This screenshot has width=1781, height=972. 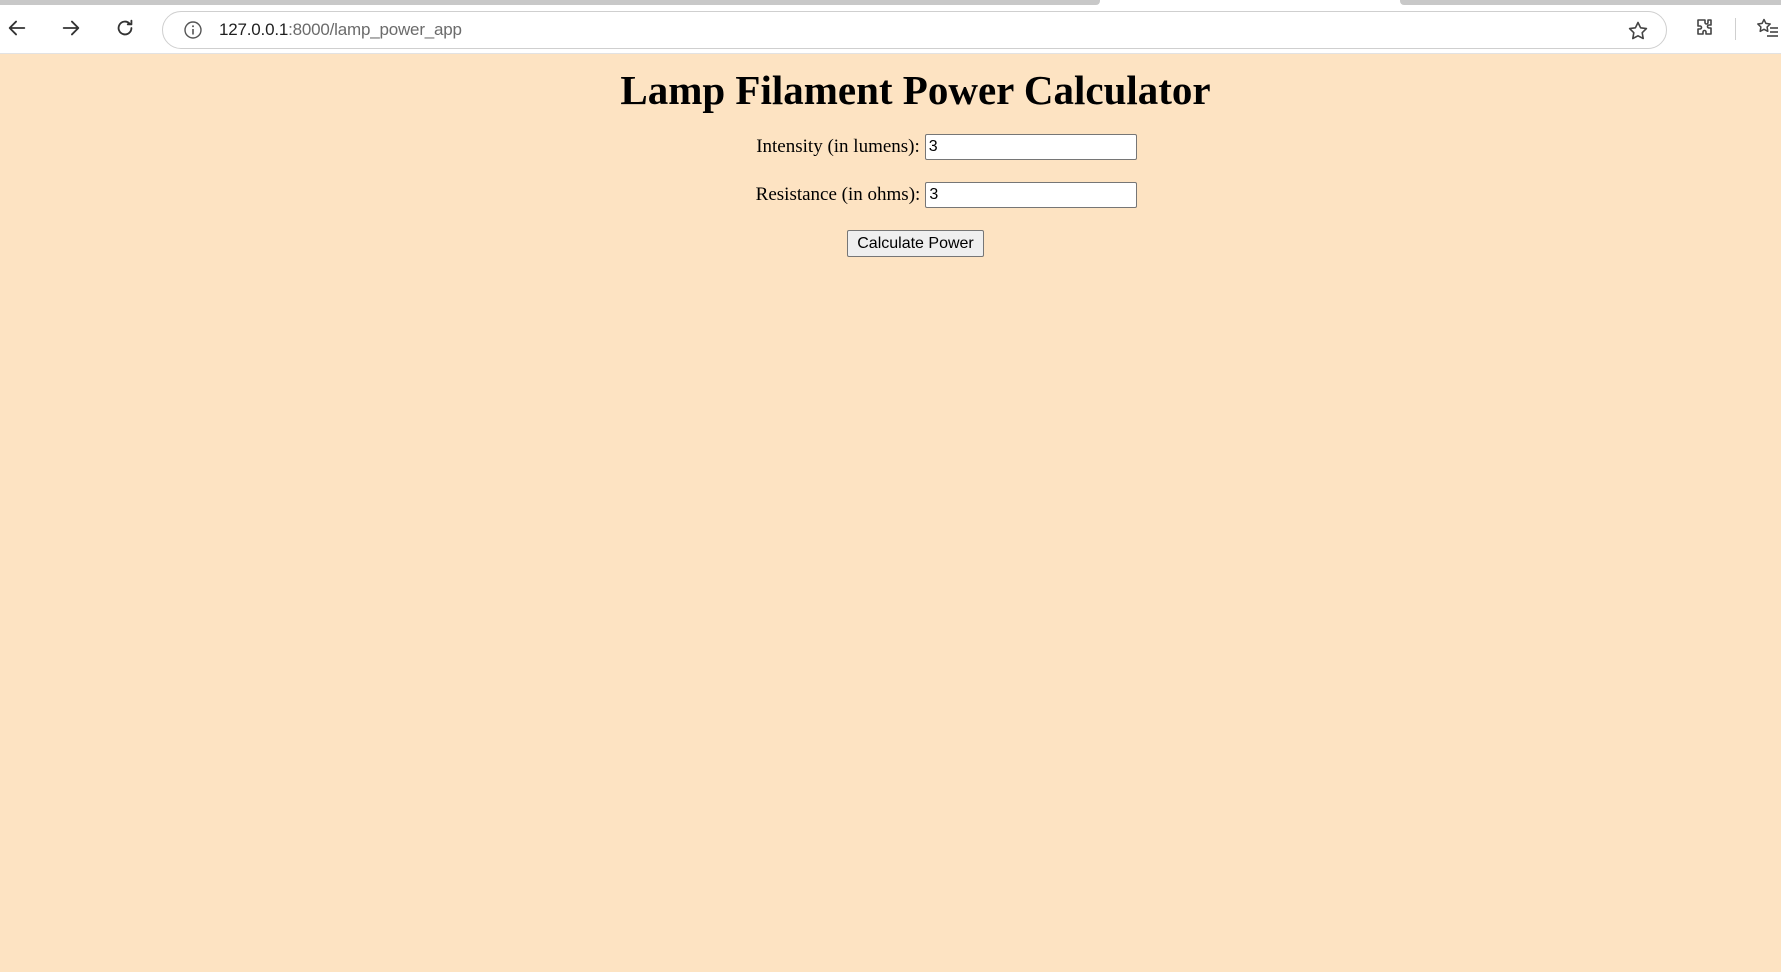 I want to click on tab-strip-right, so click(x=1590, y=2).